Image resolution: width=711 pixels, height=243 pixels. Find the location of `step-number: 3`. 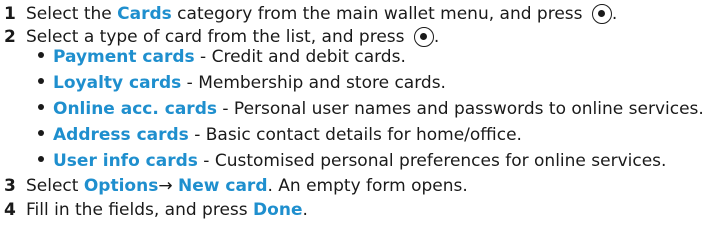

step-number: 3 is located at coordinates (10, 186).